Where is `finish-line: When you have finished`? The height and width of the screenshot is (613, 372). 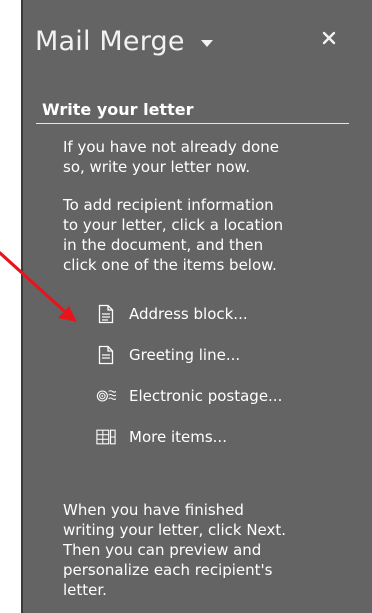
finish-line: When you have finished is located at coordinates (153, 510).